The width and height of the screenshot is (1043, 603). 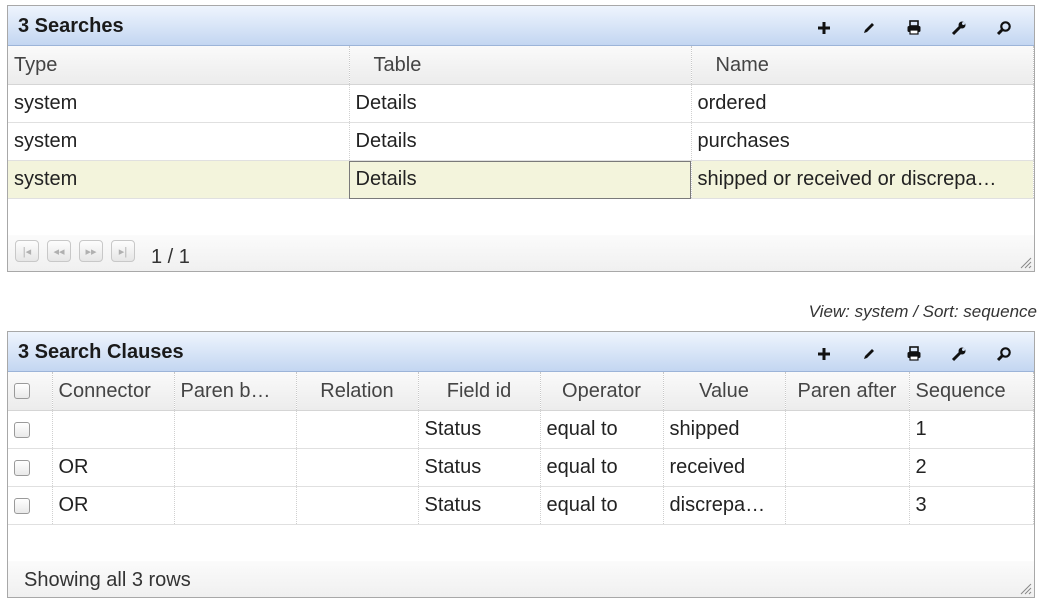 I want to click on column-header-operator: Operator, so click(x=602, y=391).